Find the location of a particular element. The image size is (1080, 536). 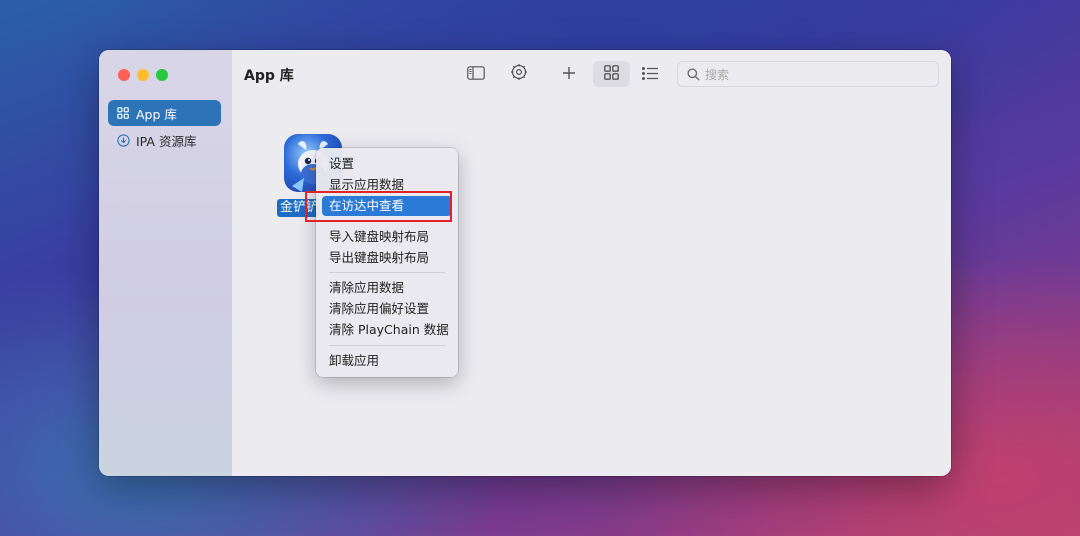

search-icon is located at coordinates (693, 74).